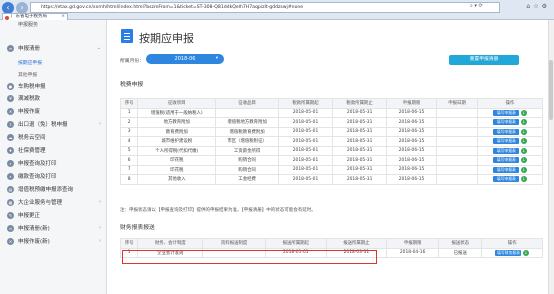  What do you see at coordinates (177, 150) in the screenshot?
I see `table-cell: 个人所得税(代扣代缴)` at bounding box center [177, 150].